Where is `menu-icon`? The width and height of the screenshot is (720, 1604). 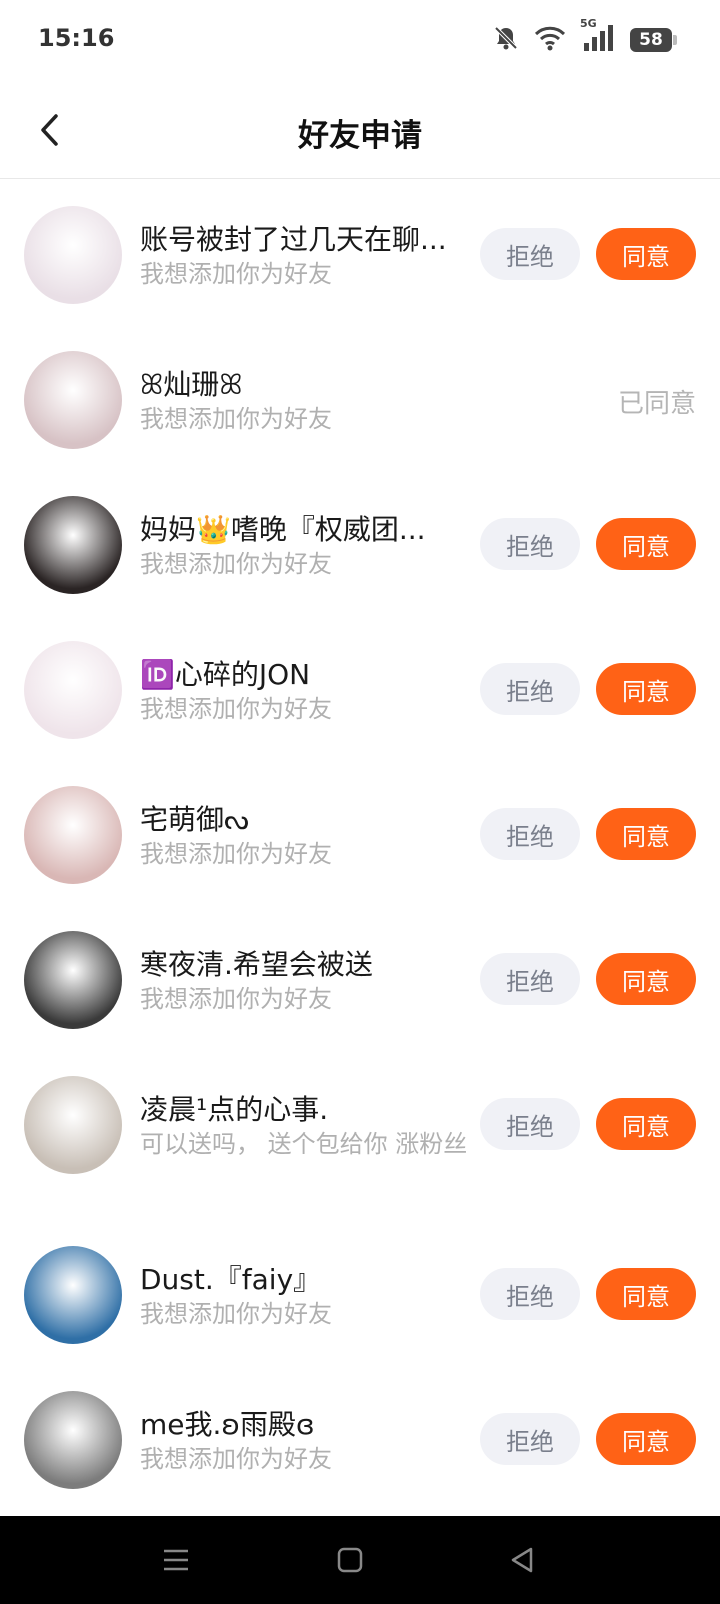
menu-icon is located at coordinates (176, 1560).